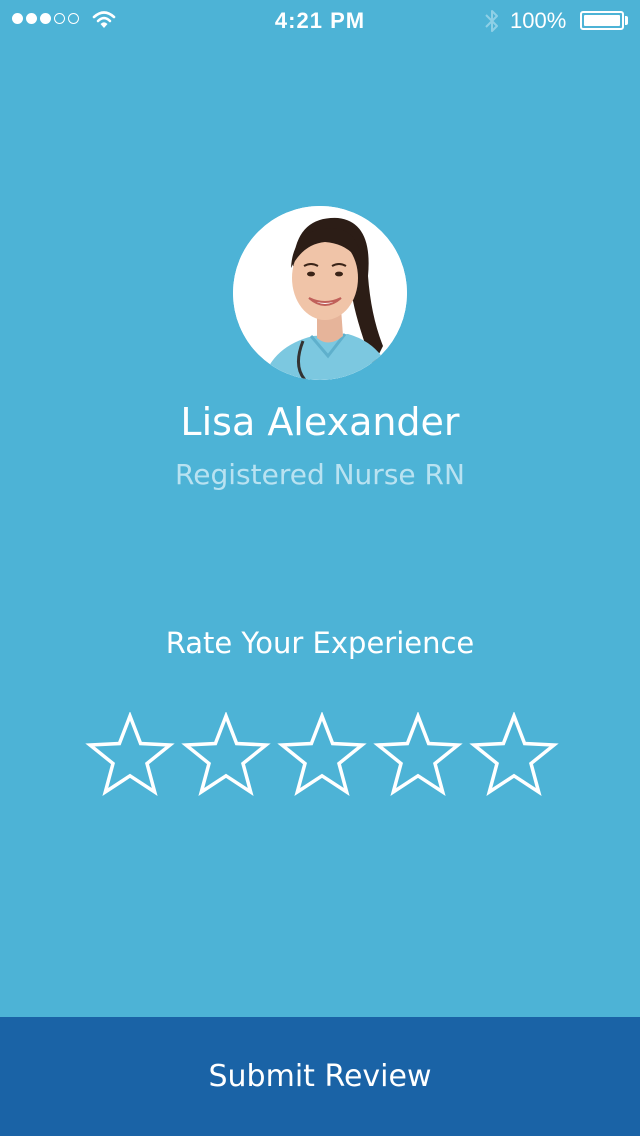 This screenshot has width=640, height=1136. I want to click on status-bar: 4:21 PM 100%, so click(320, 20).